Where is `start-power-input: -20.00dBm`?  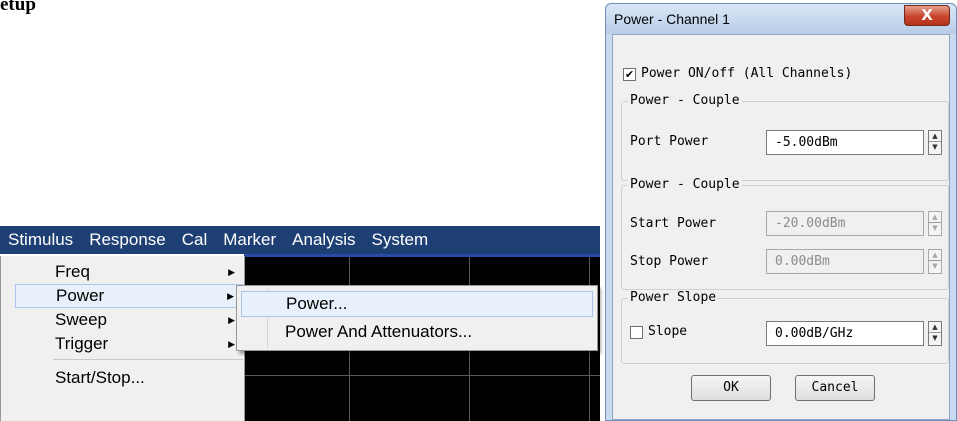
start-power-input: -20.00dBm is located at coordinates (845, 223).